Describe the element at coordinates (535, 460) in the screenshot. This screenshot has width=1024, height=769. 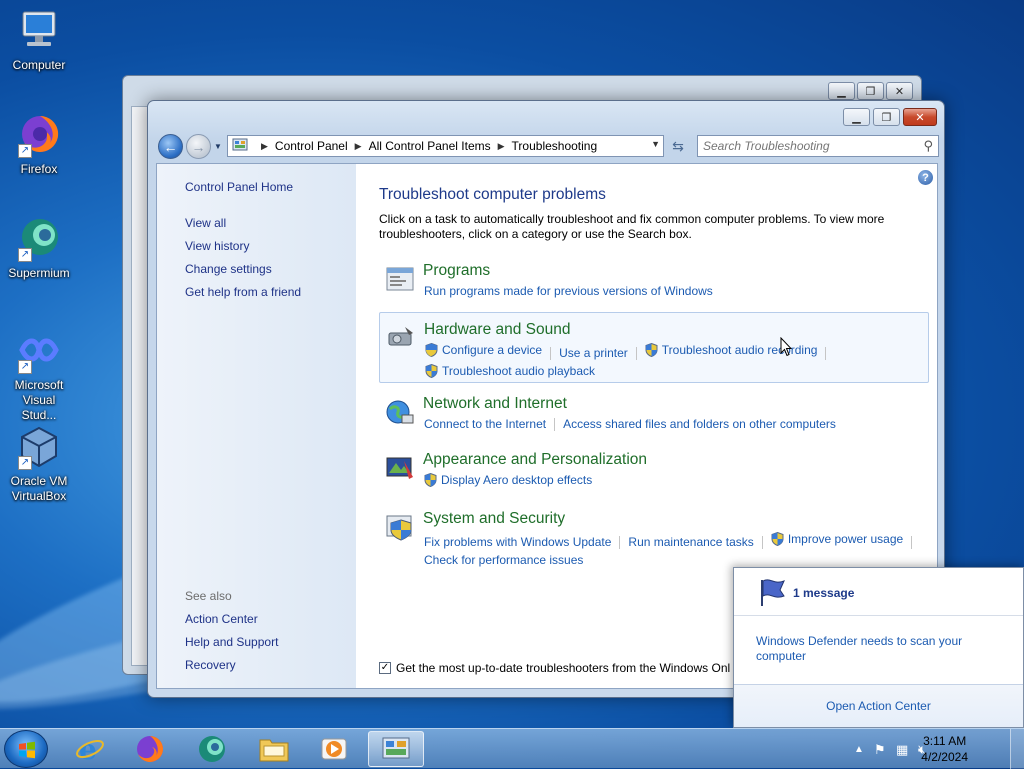
I see `category-name: Appearance and Personalization` at that location.